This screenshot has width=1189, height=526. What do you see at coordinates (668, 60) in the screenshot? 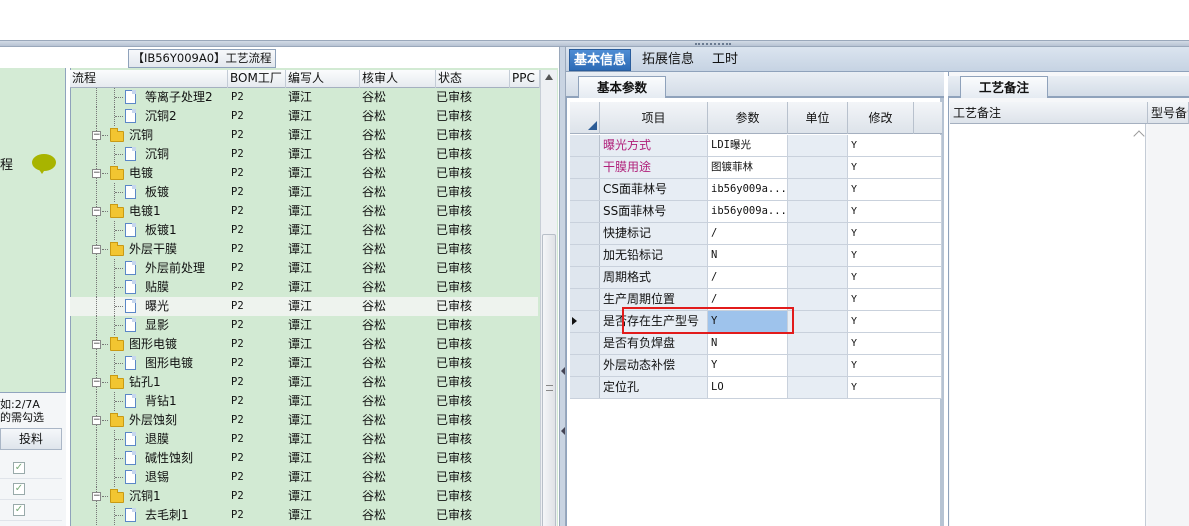
I see `tab-extended-info: 拓展信息` at bounding box center [668, 60].